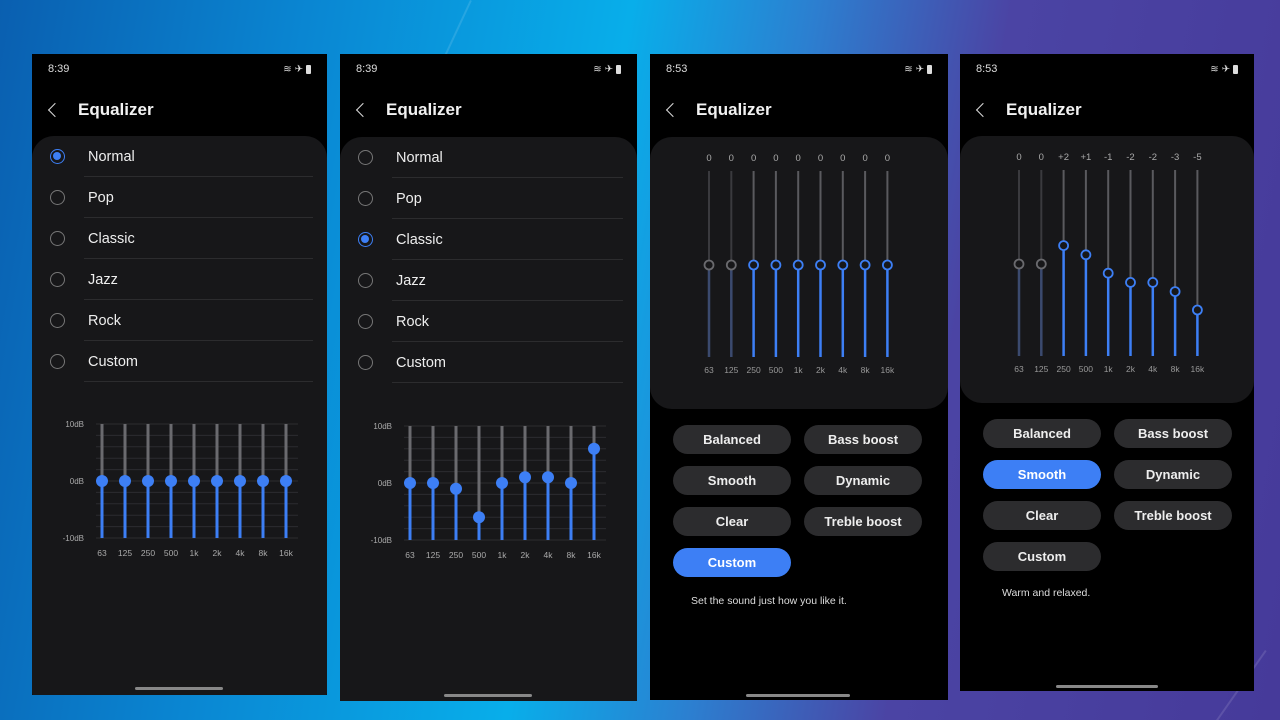 The width and height of the screenshot is (1280, 720). Describe the element at coordinates (59, 69) in the screenshot. I see `status-time: 8:39` at that location.